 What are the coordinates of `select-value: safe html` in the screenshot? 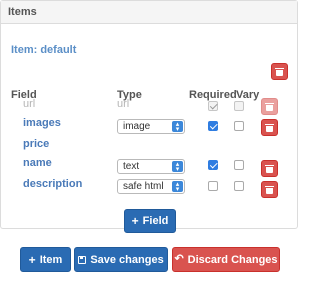 It's located at (143, 186).